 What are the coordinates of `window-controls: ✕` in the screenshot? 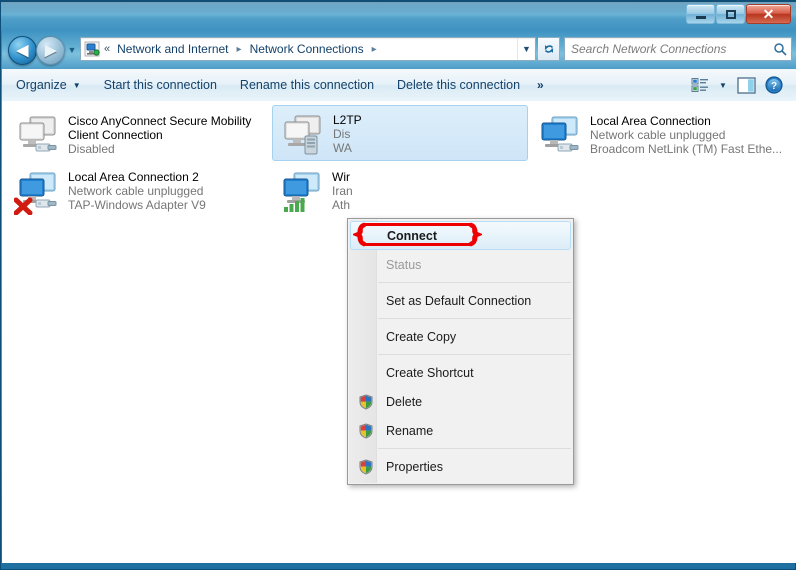 It's located at (738, 14).